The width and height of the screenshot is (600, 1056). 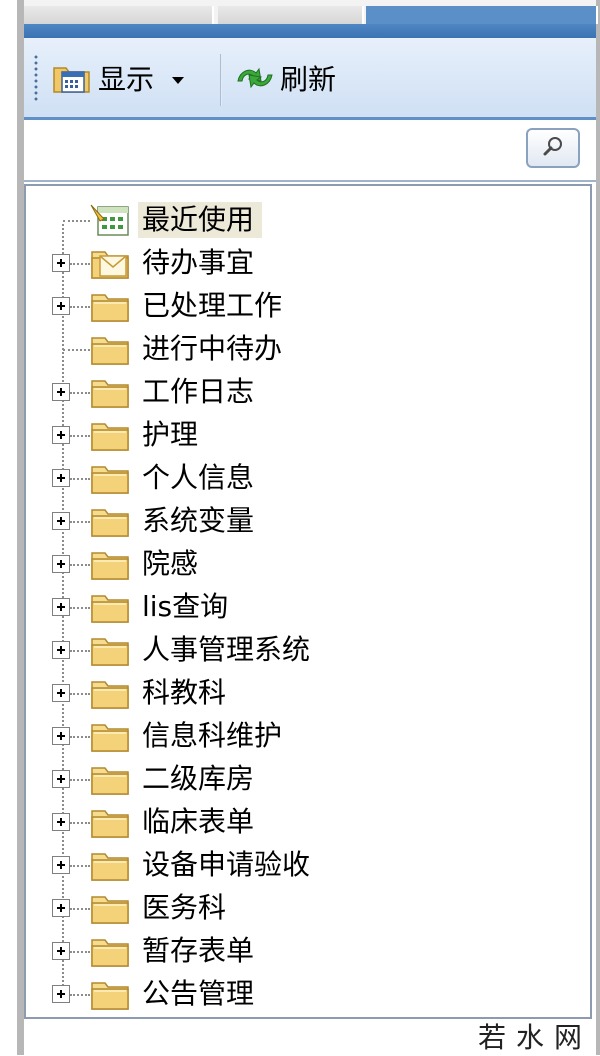 I want to click on tree-item: 工作日志, so click(x=306, y=392).